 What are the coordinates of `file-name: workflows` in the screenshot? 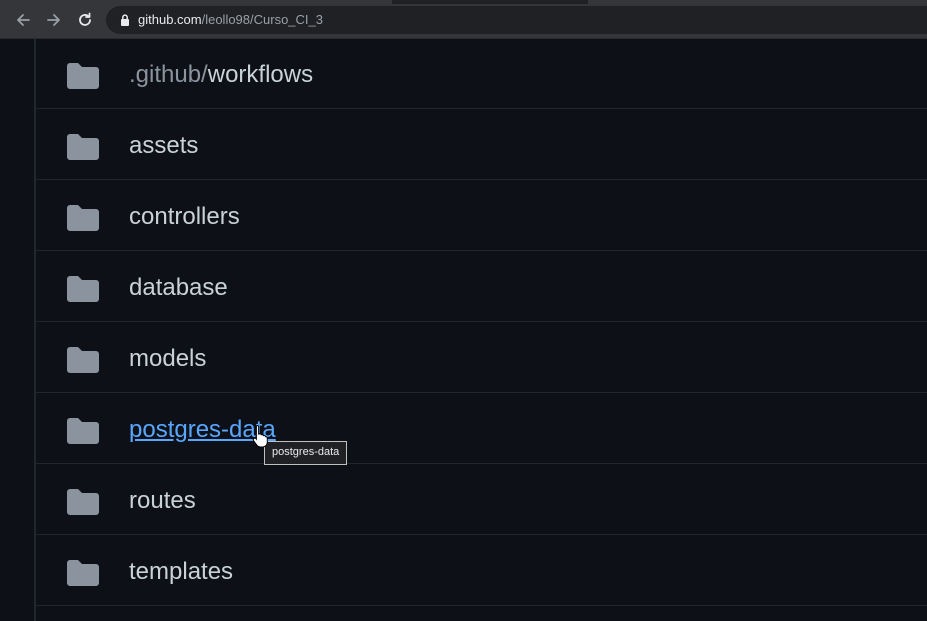 It's located at (260, 74).